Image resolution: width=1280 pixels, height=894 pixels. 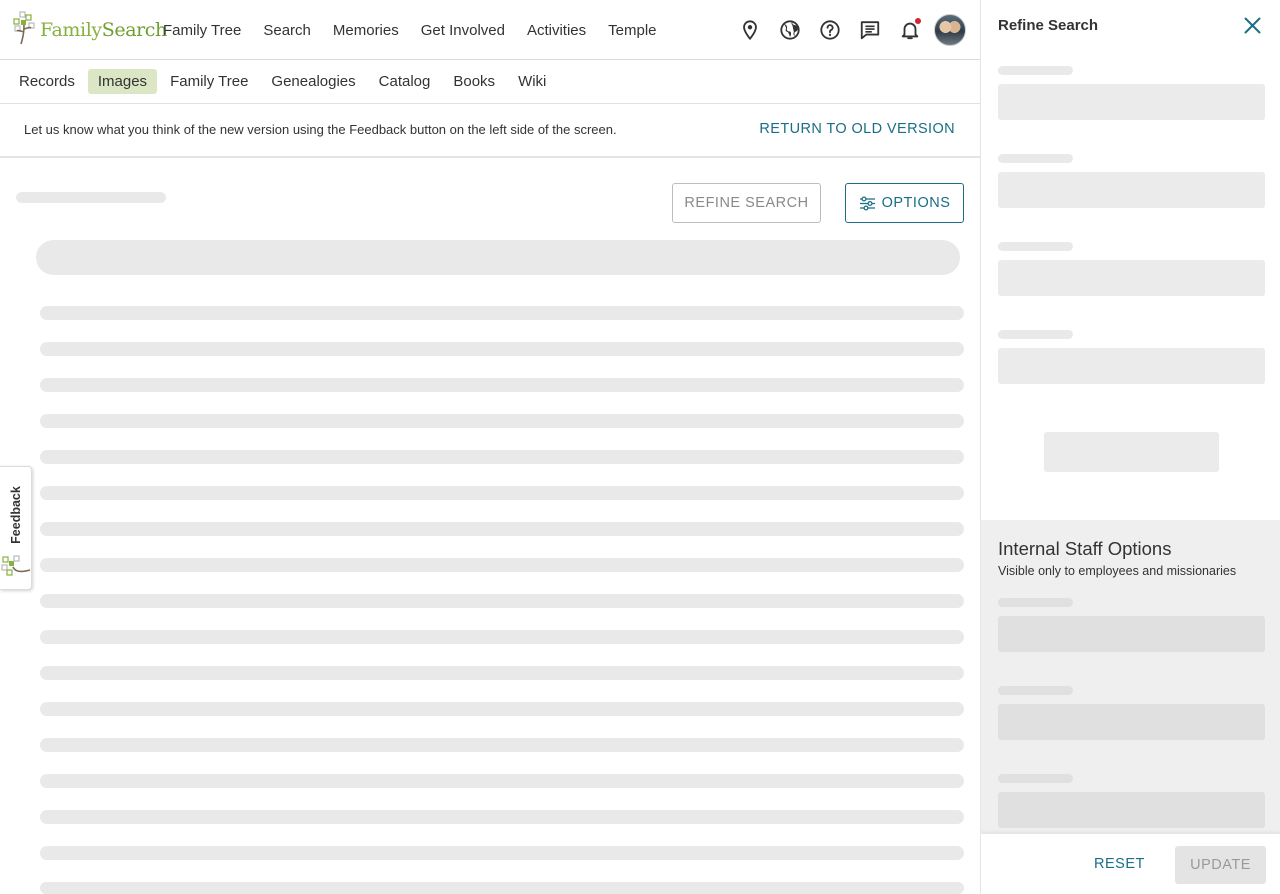 What do you see at coordinates (1131, 452) in the screenshot?
I see `button-placeholder` at bounding box center [1131, 452].